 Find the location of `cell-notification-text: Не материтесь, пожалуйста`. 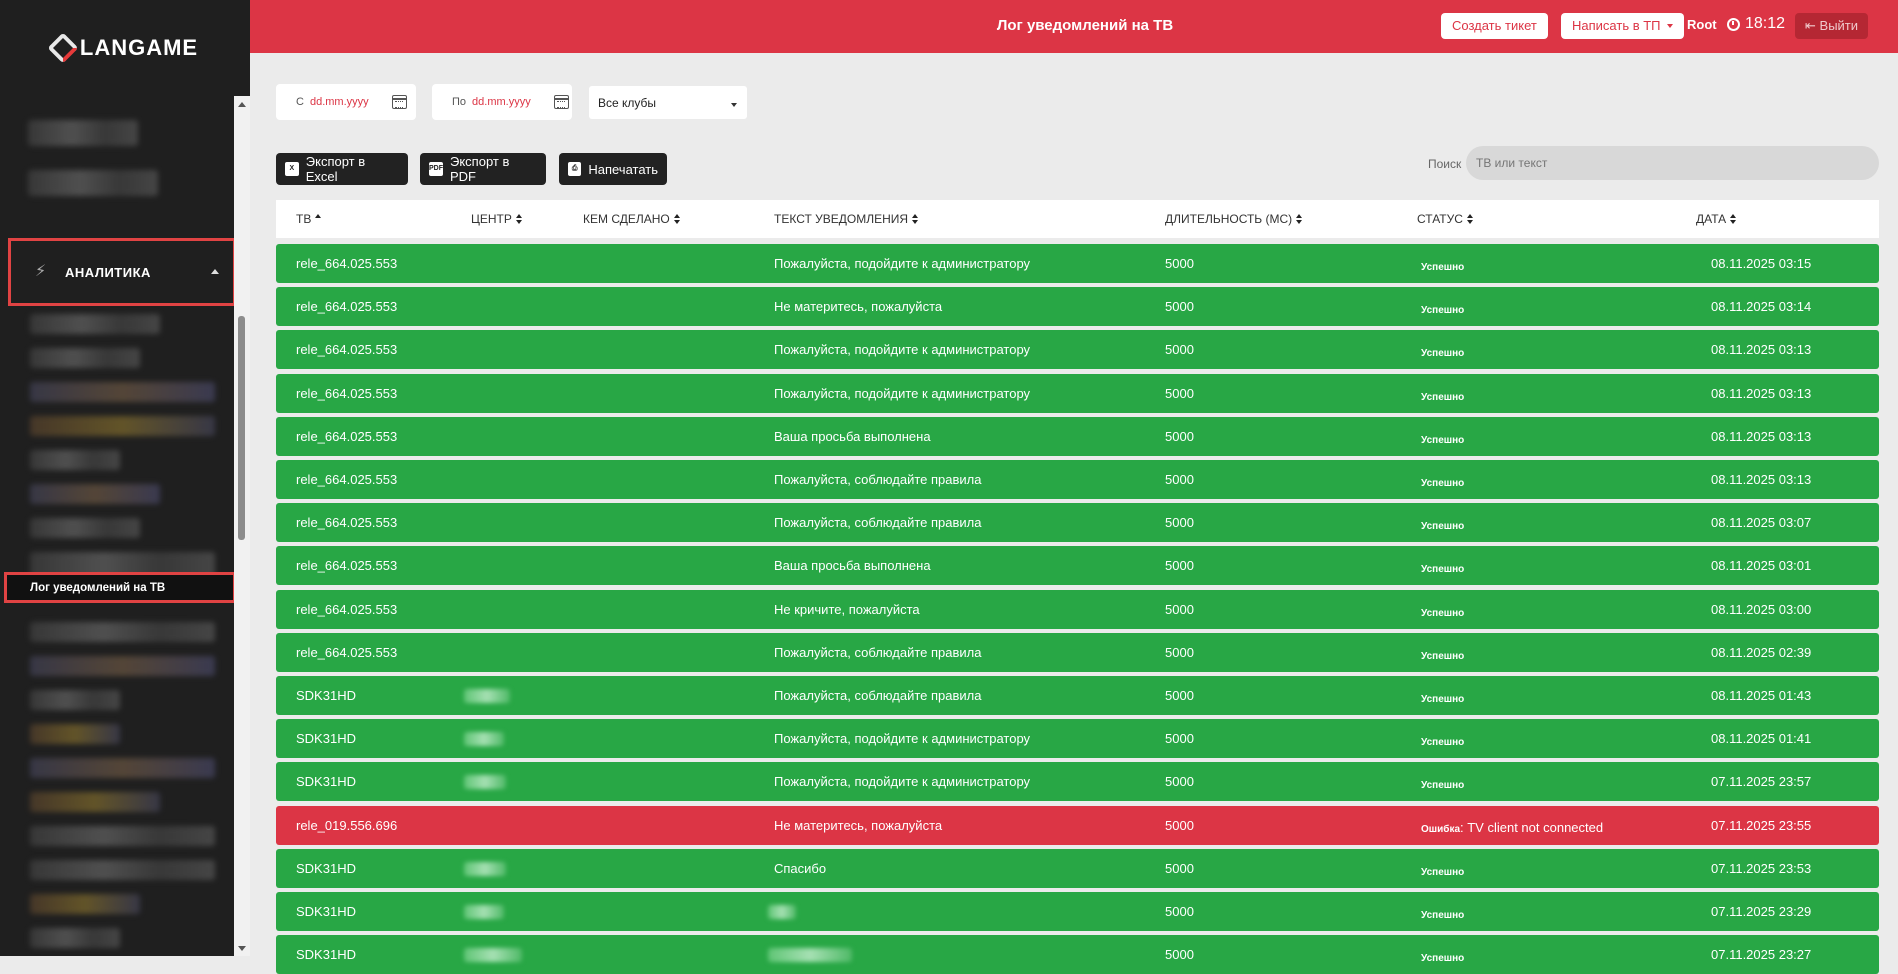

cell-notification-text: Не материтесь, пожалуйста is located at coordinates (858, 825).